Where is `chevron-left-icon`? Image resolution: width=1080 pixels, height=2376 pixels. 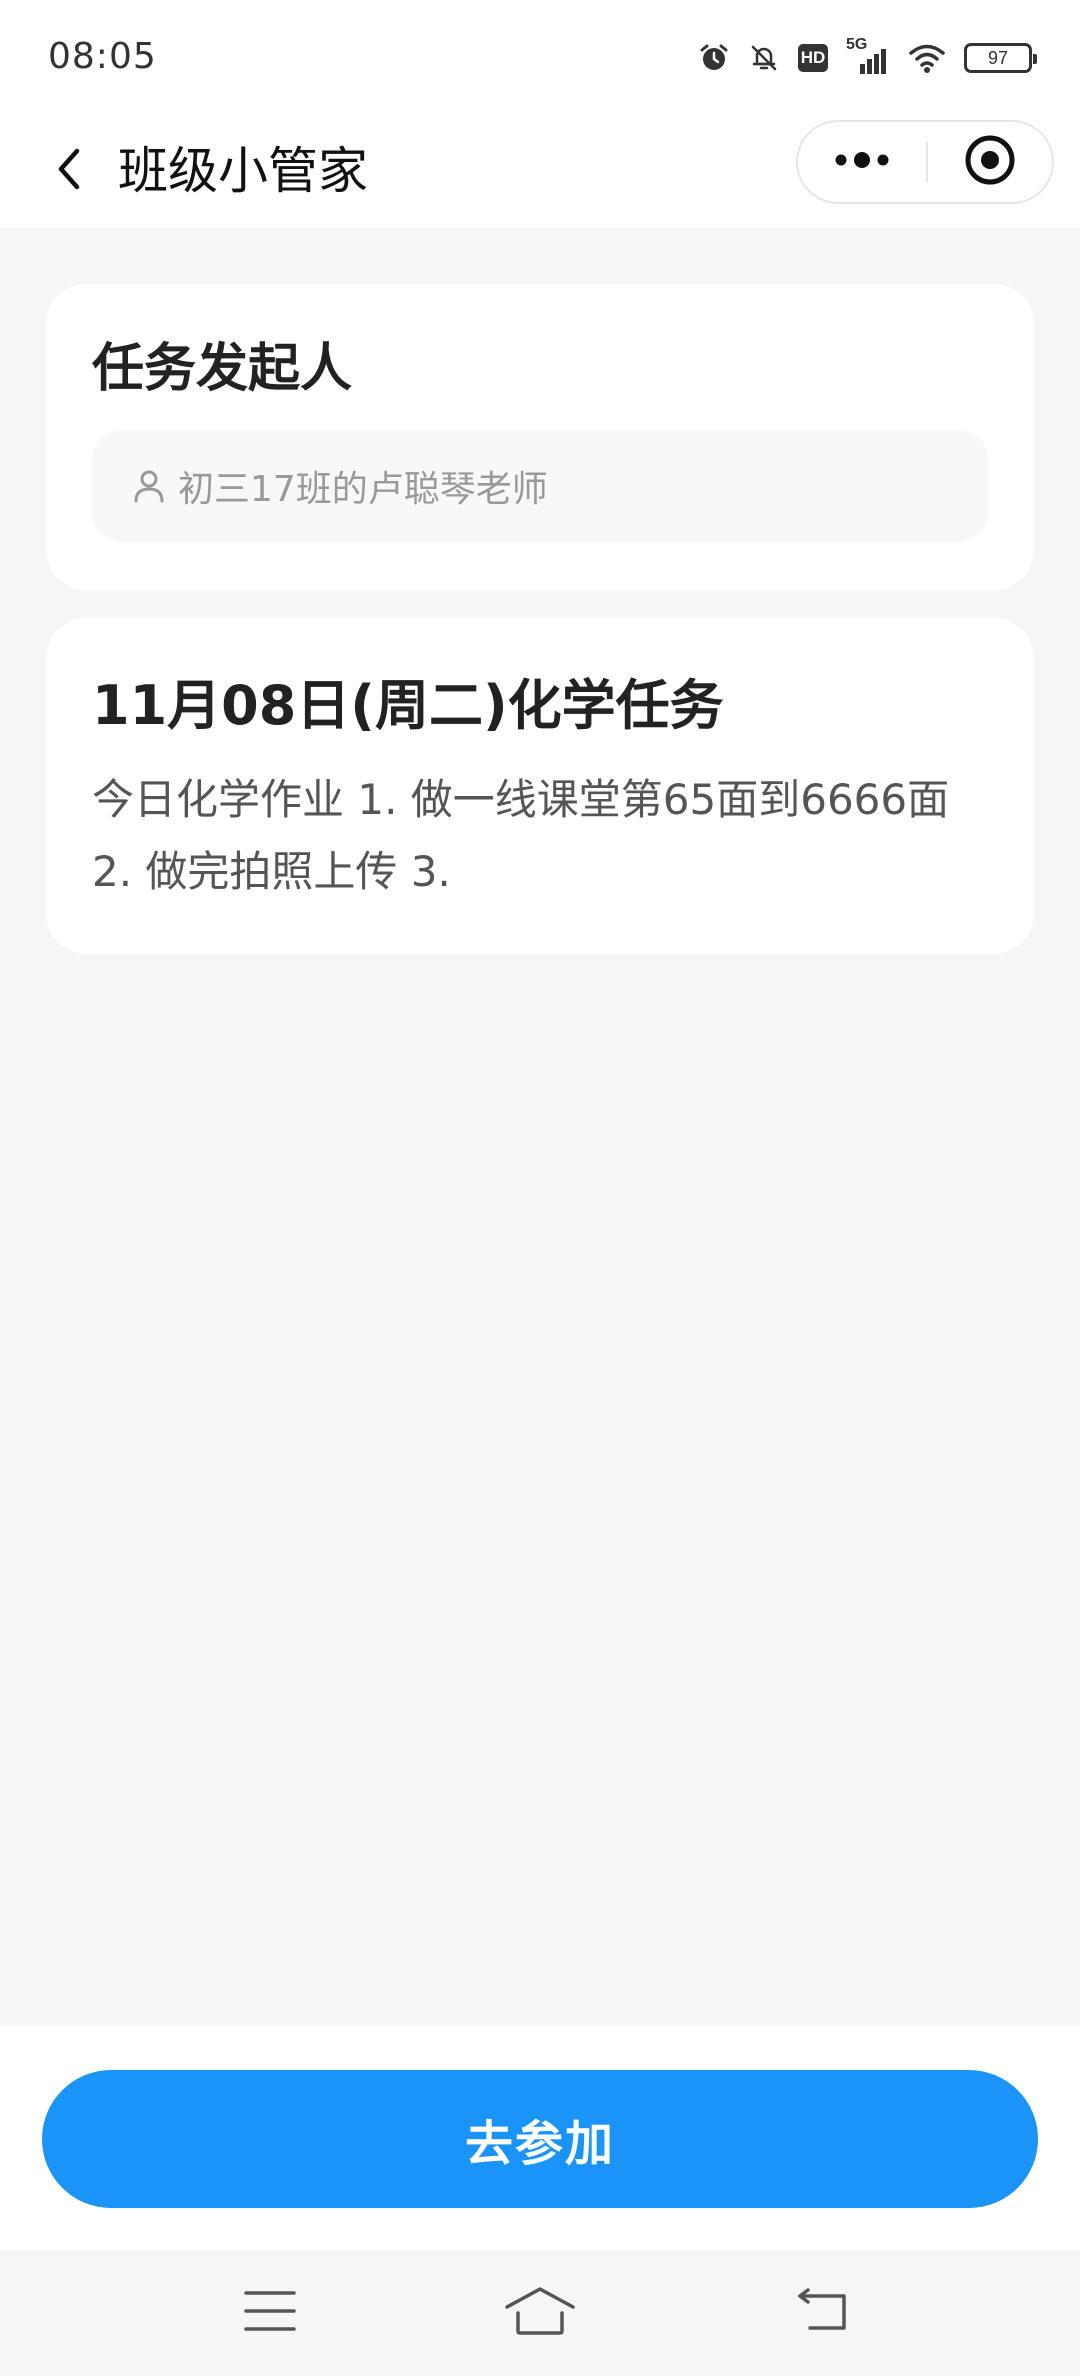
chevron-left-icon is located at coordinates (69, 171).